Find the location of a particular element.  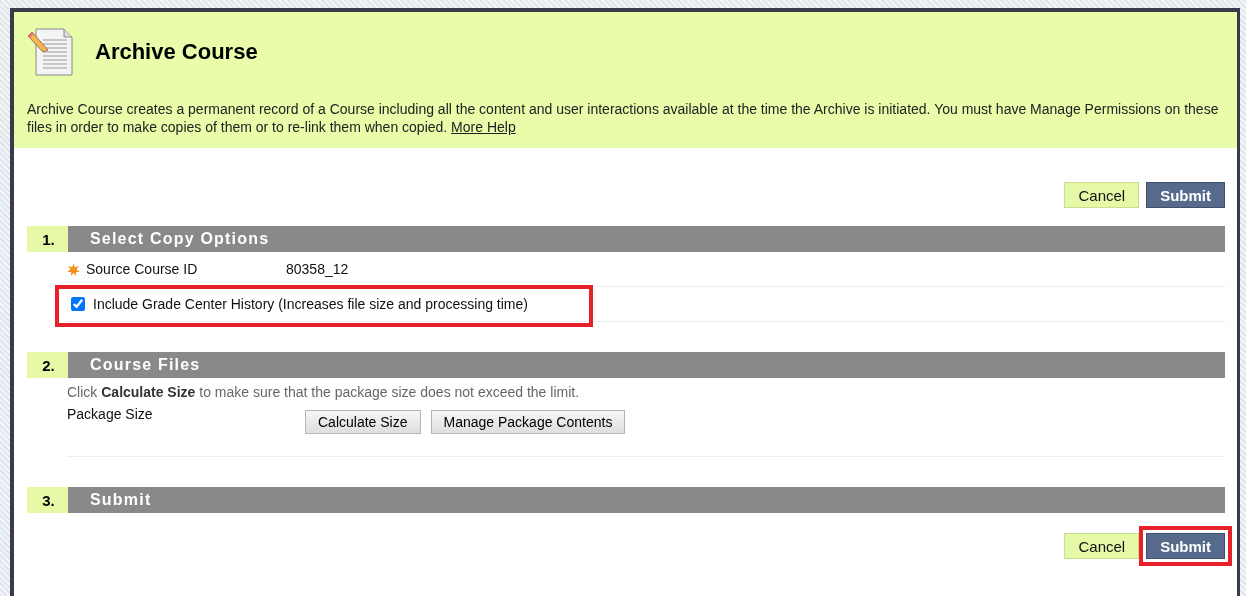

action-button: Manage Package Contents is located at coordinates (528, 422).